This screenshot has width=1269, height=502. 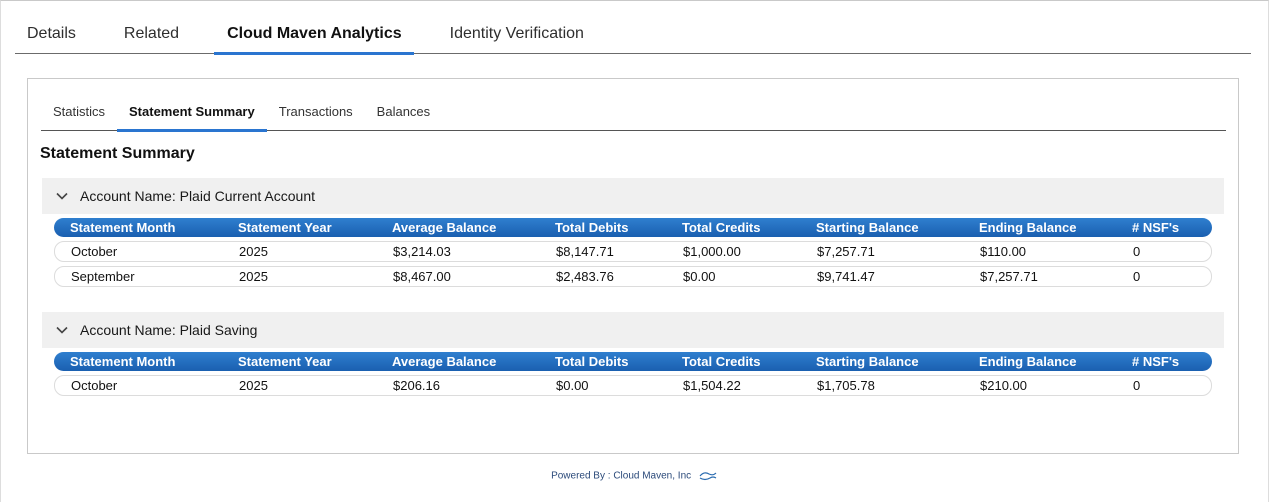 What do you see at coordinates (316, 115) in the screenshot?
I see `subtab-transactions: Transactions` at bounding box center [316, 115].